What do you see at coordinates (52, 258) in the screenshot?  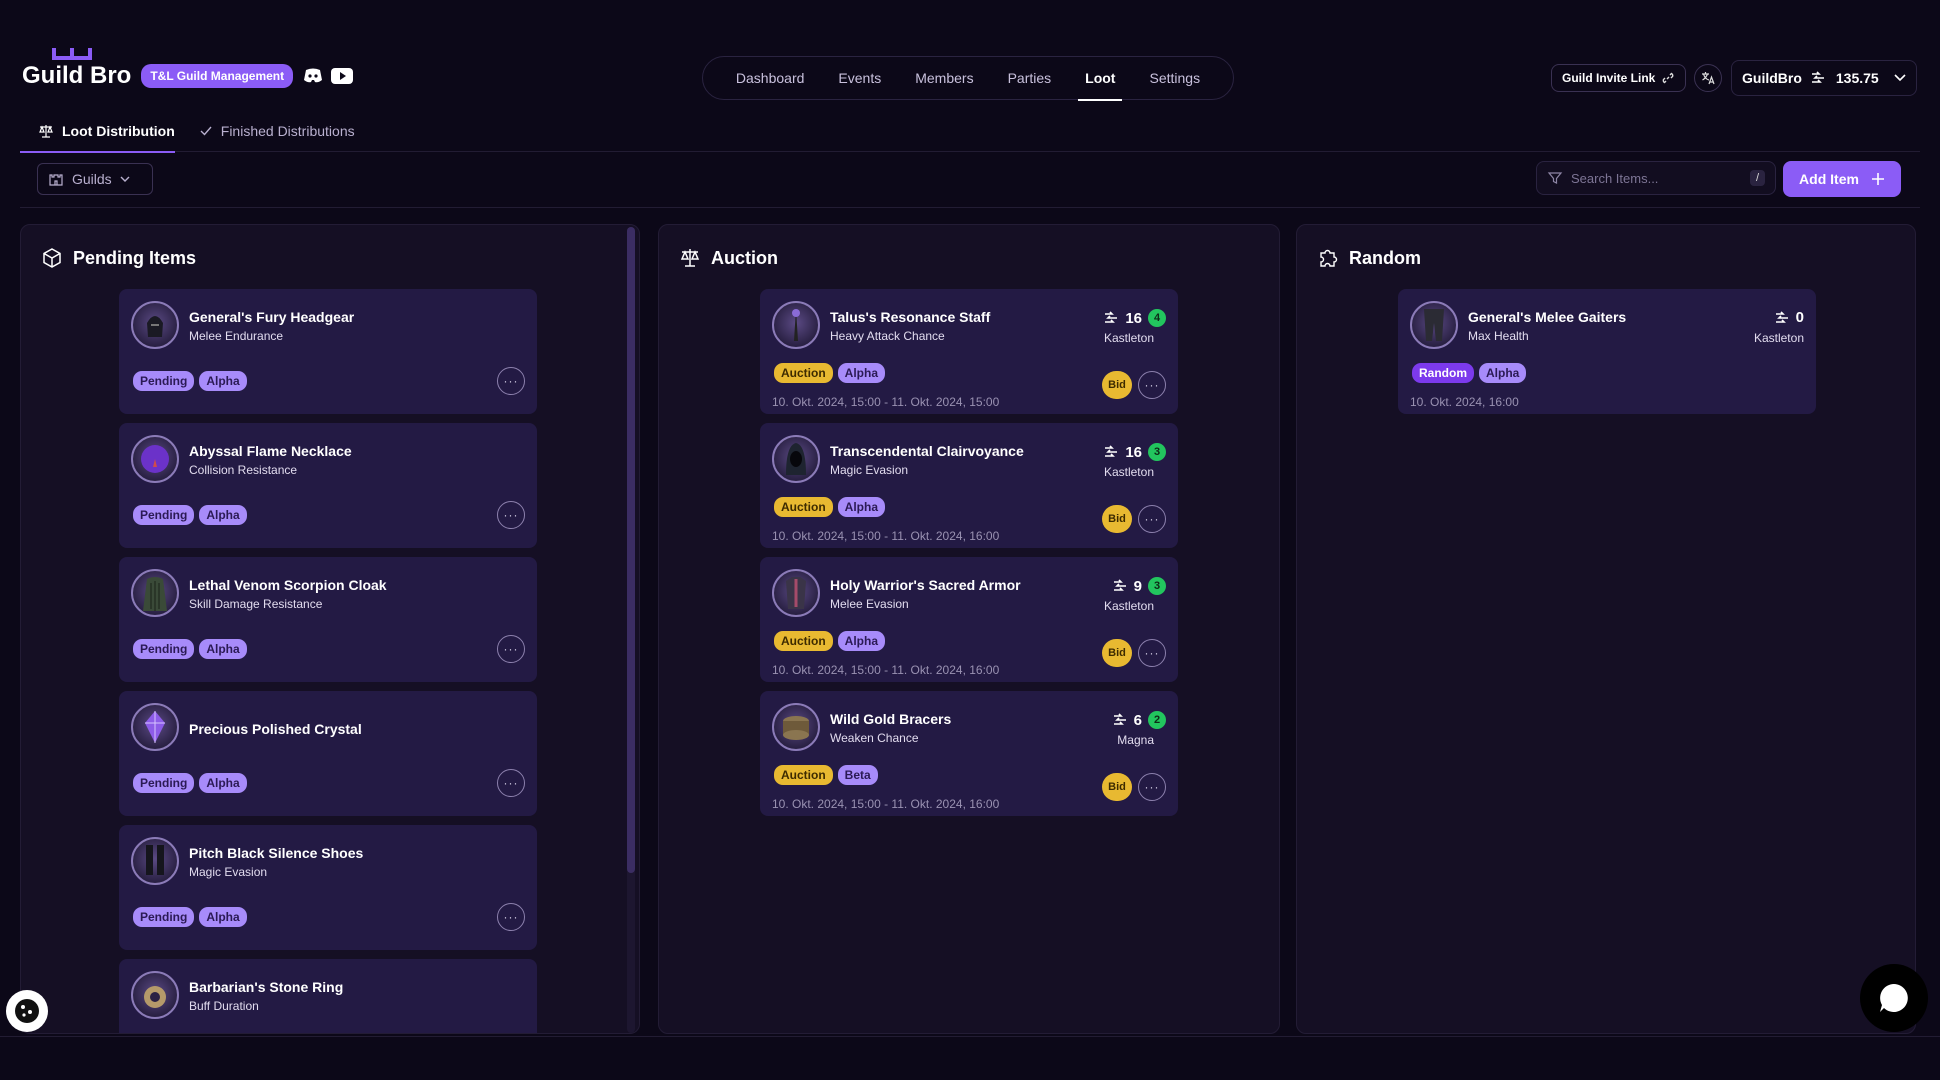 I see `box-icon` at bounding box center [52, 258].